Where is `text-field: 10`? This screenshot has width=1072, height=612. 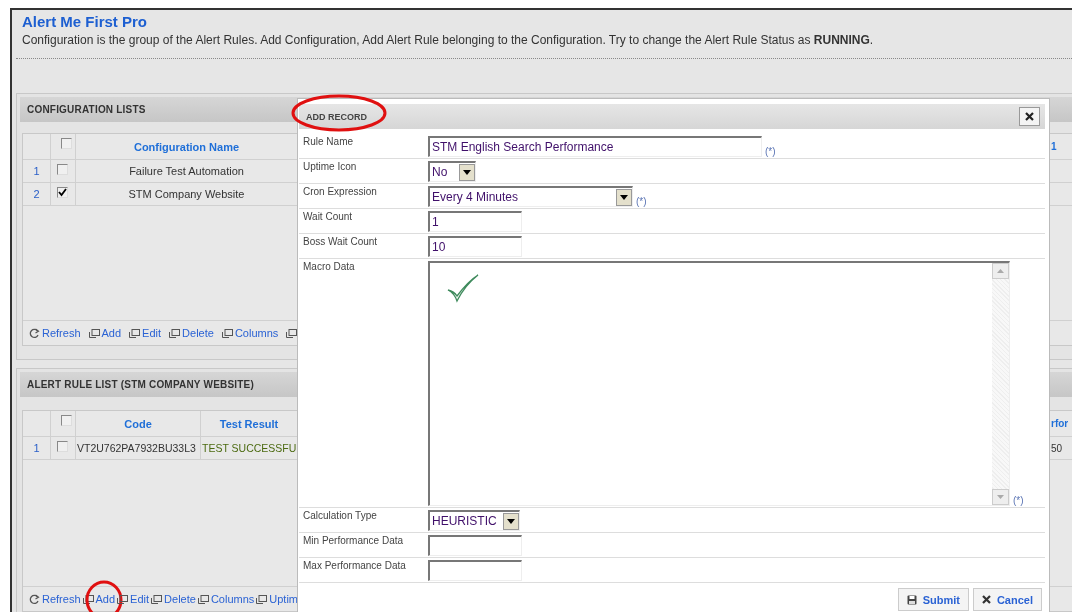 text-field: 10 is located at coordinates (475, 246).